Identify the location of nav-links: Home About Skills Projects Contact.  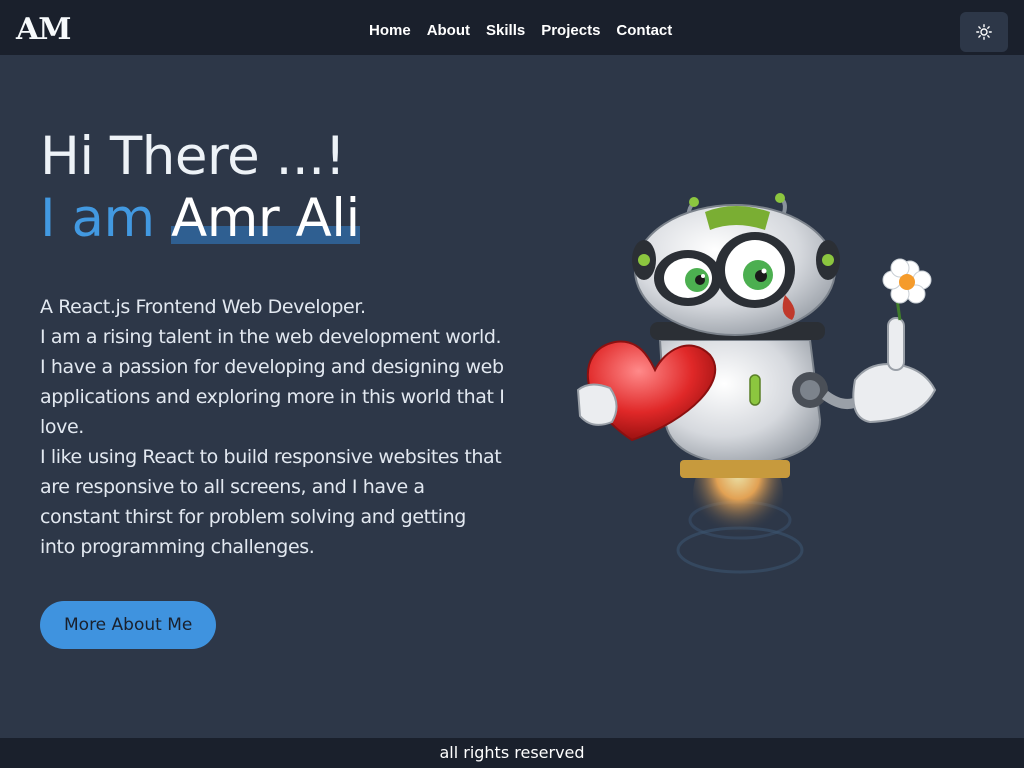
(520, 30).